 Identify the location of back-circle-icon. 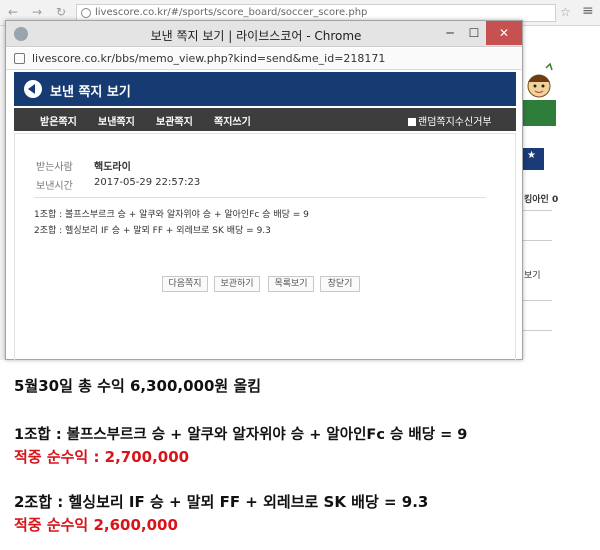
(33, 89).